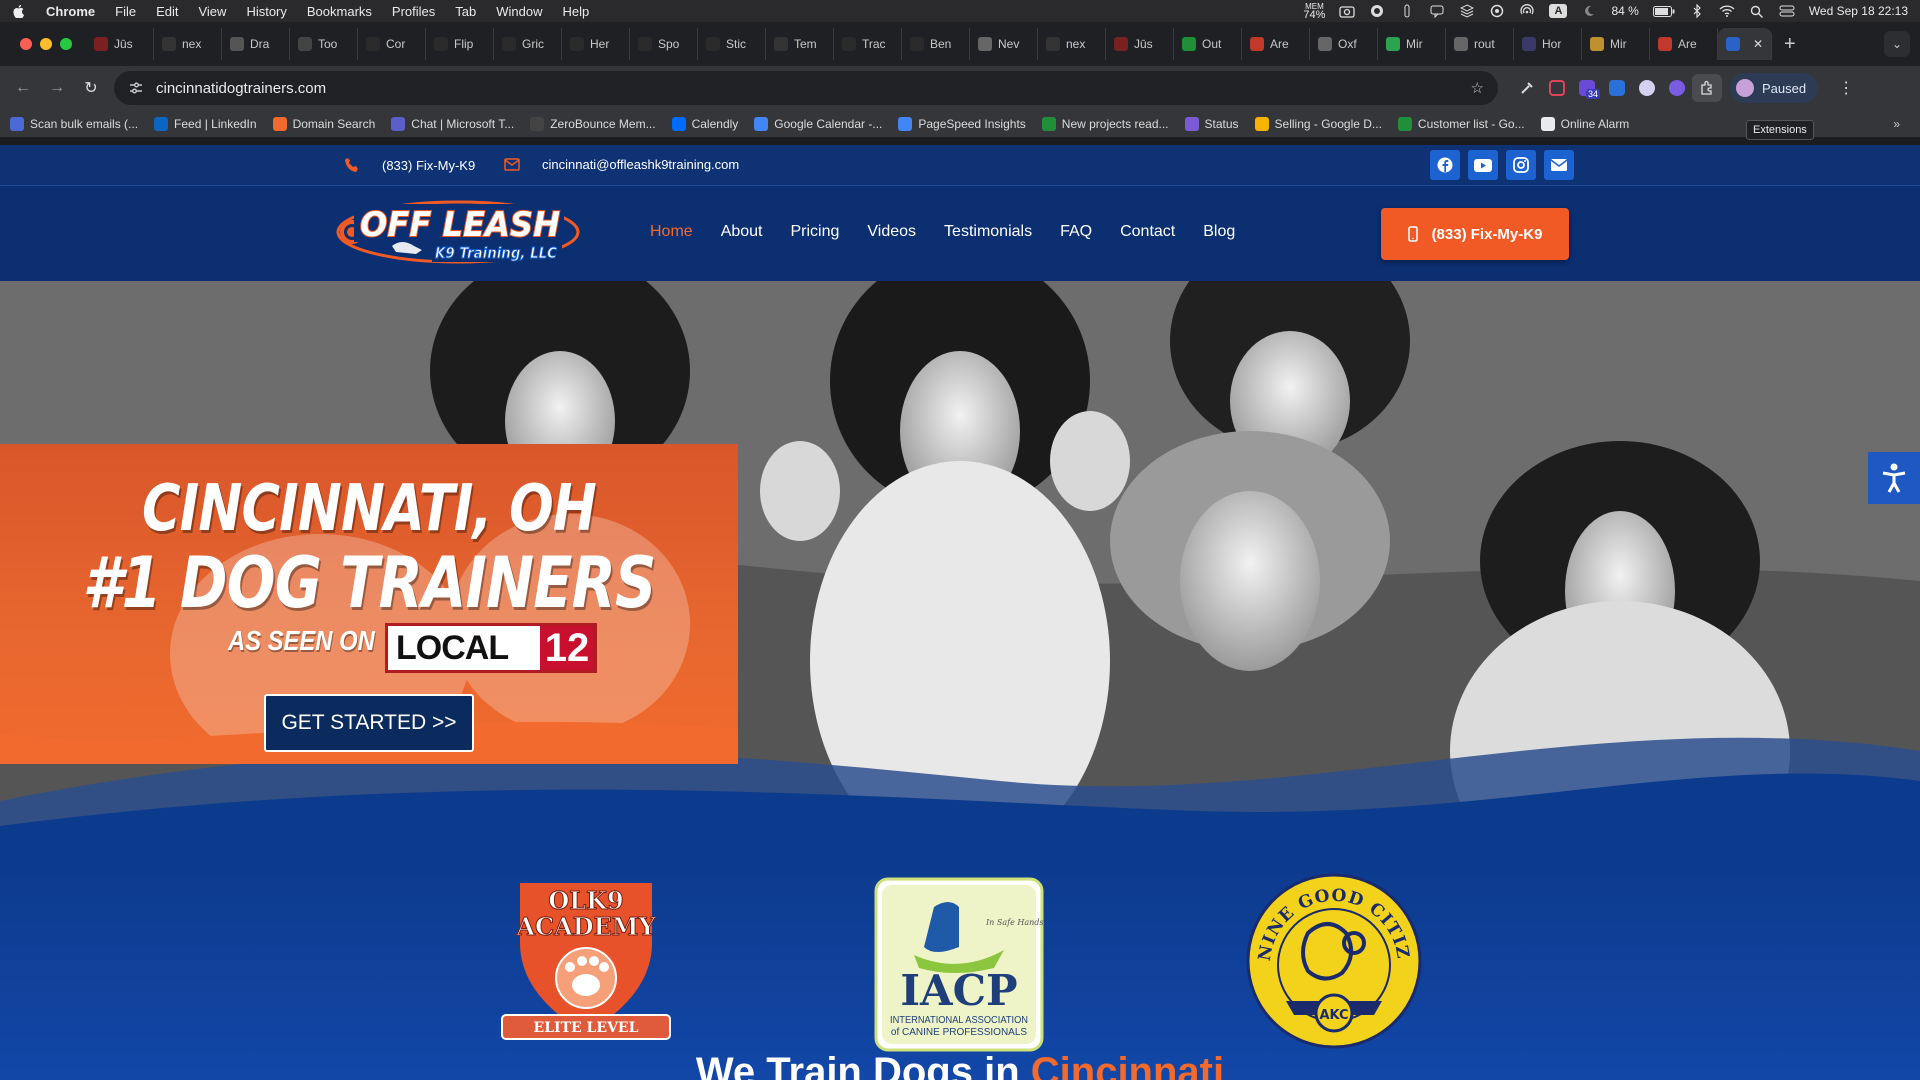 This screenshot has height=1080, width=1920. Describe the element at coordinates (205, 123) in the screenshot. I see `bookmark-item: Feed | LinkedIn` at that location.